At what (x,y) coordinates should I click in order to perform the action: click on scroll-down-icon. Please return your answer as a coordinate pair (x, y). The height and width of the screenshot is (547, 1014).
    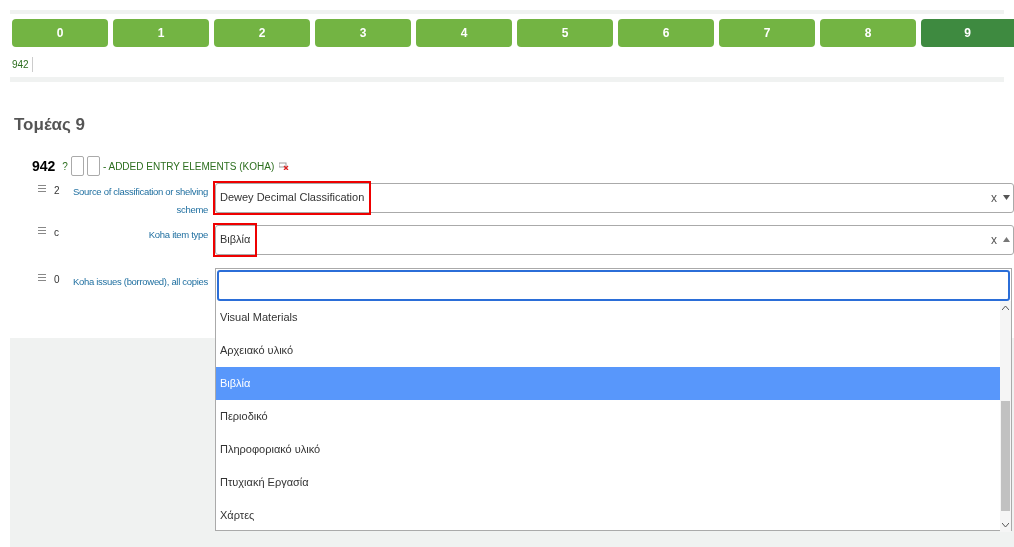
    Looking at the image, I should click on (1005, 525).